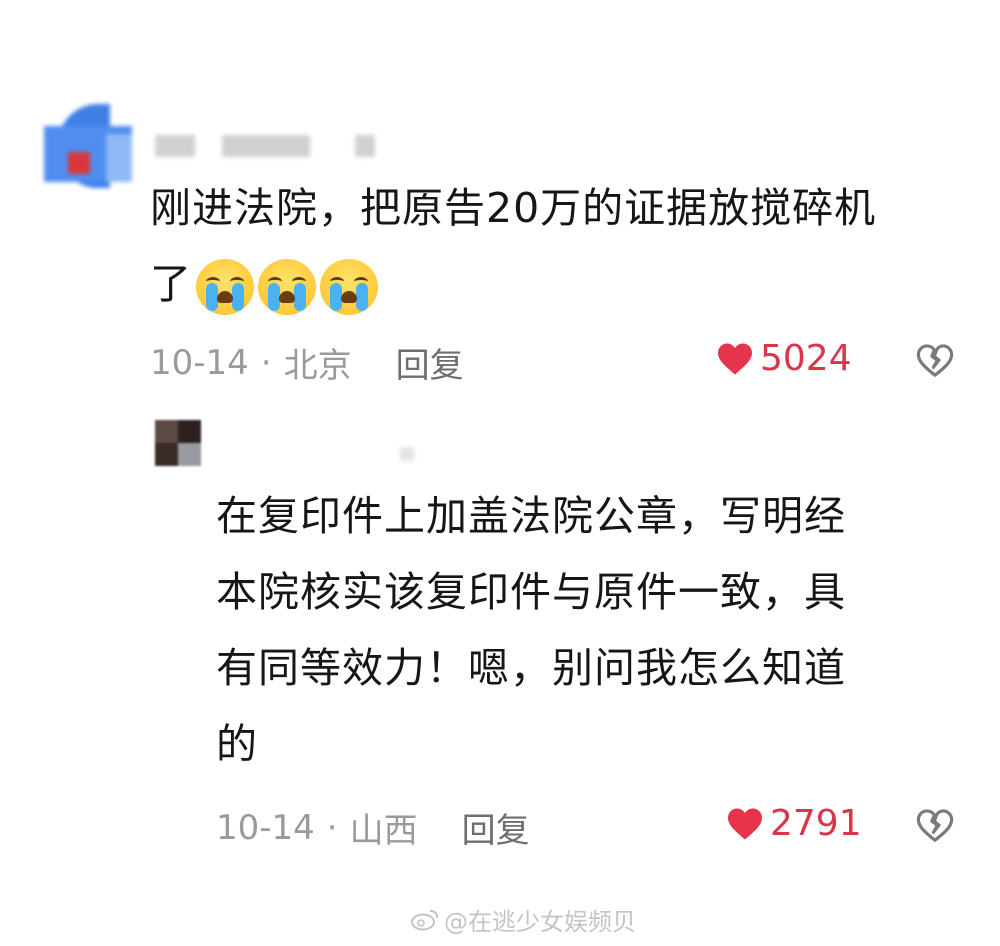 The width and height of the screenshot is (1000, 946). I want to click on like-count: 2791, so click(816, 823).